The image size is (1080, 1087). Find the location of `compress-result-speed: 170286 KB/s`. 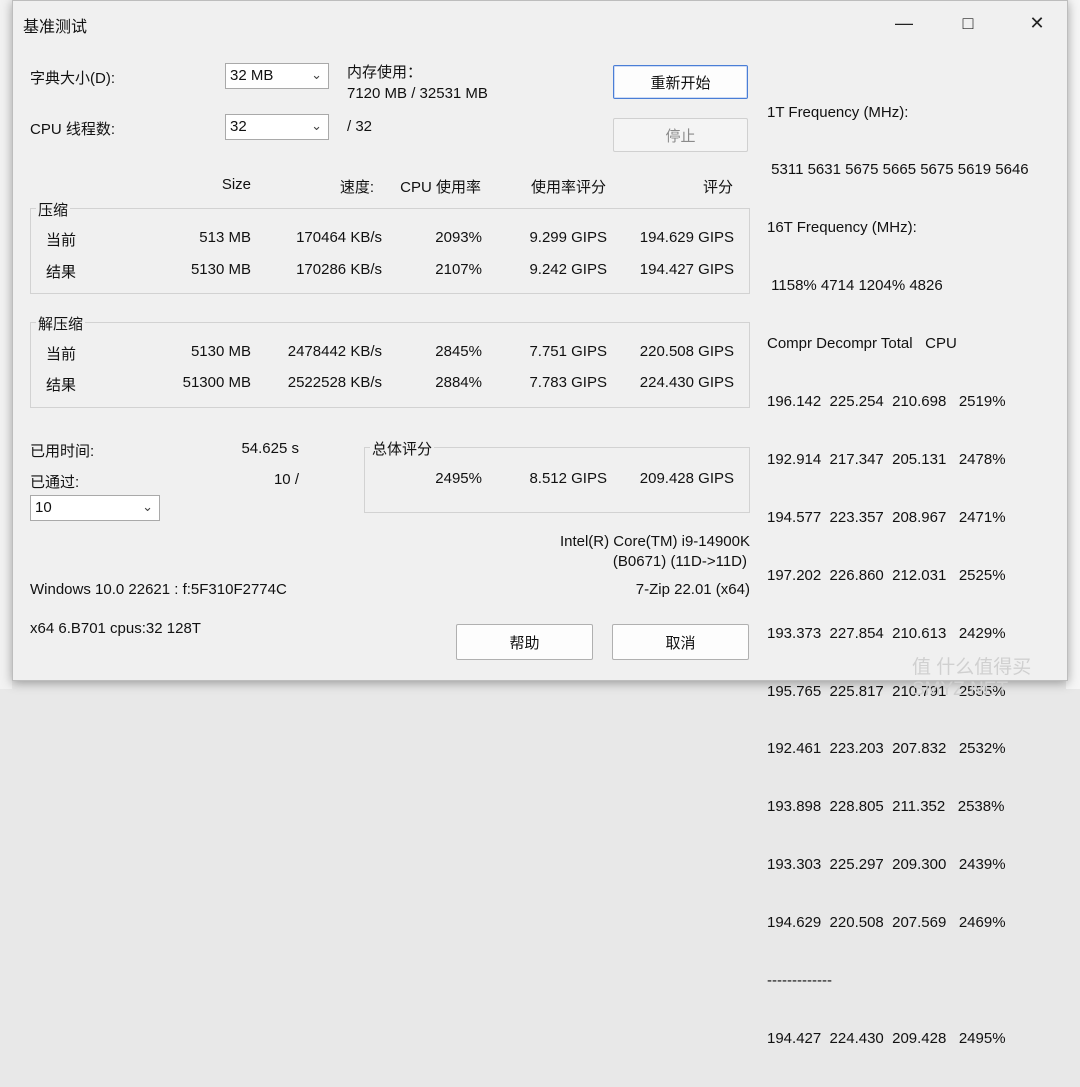

compress-result-speed: 170286 KB/s is located at coordinates (339, 269).